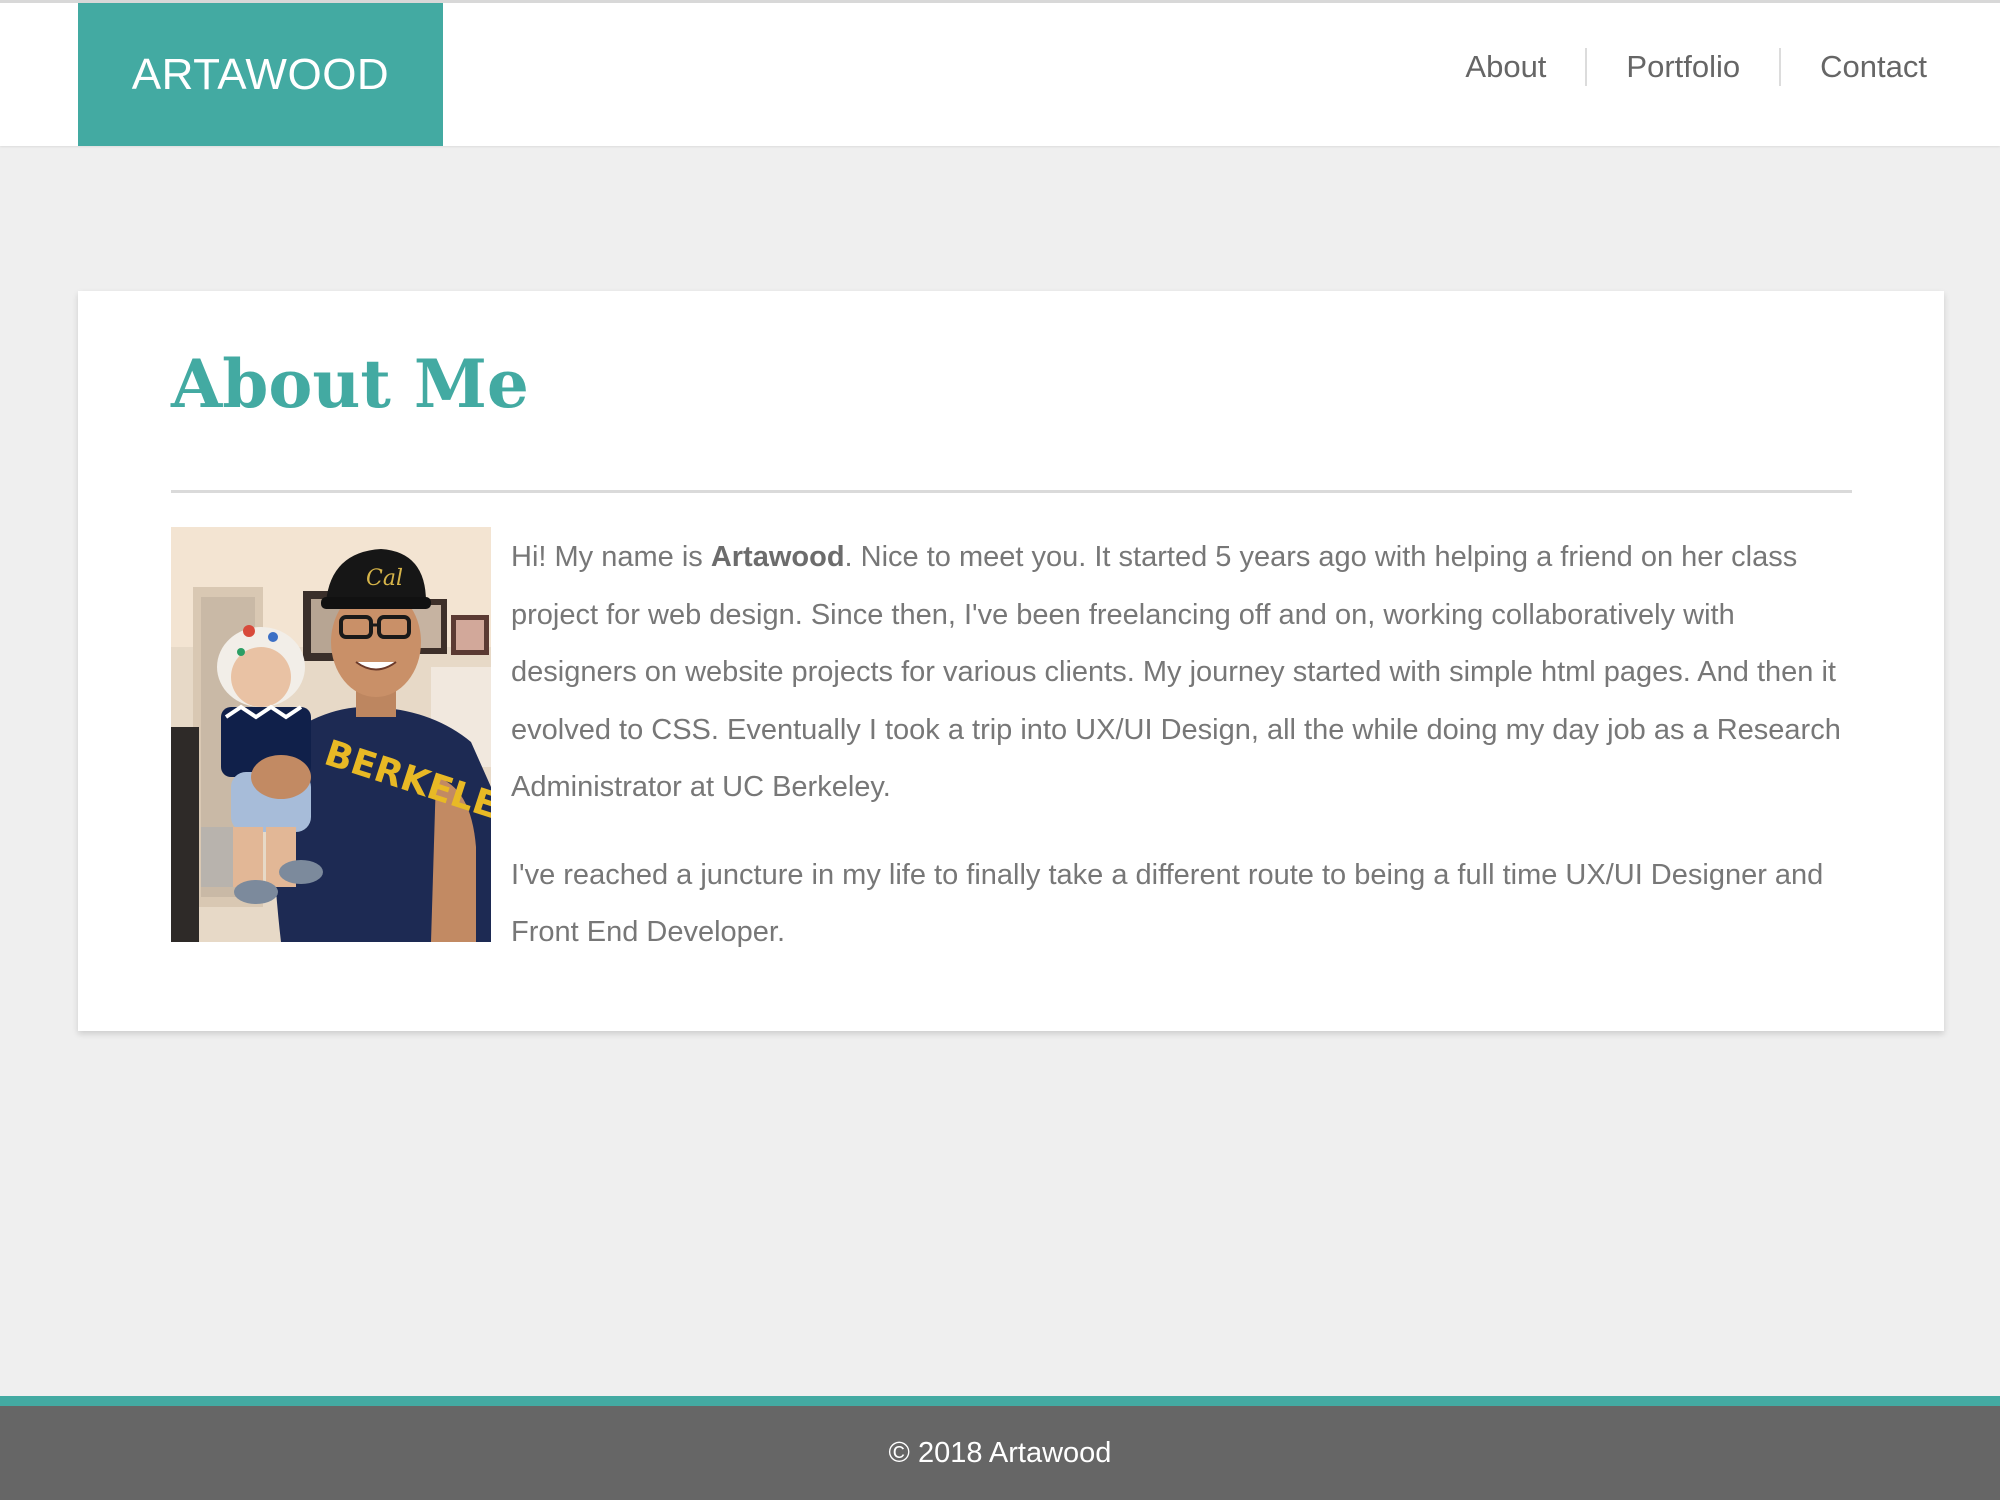 Image resolution: width=2000 pixels, height=1500 pixels. Describe the element at coordinates (777, 557) in the screenshot. I see `author-name: Artawood` at that location.